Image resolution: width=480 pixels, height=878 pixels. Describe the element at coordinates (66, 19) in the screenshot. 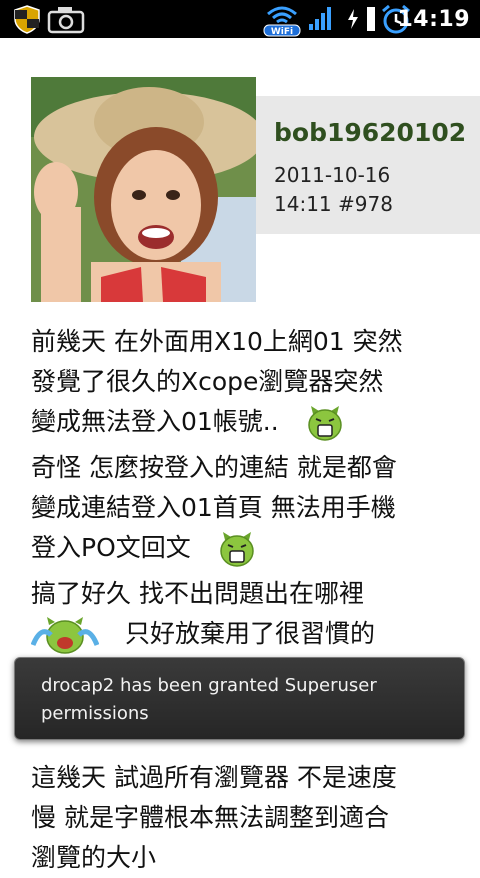

I see `camera-icon` at that location.